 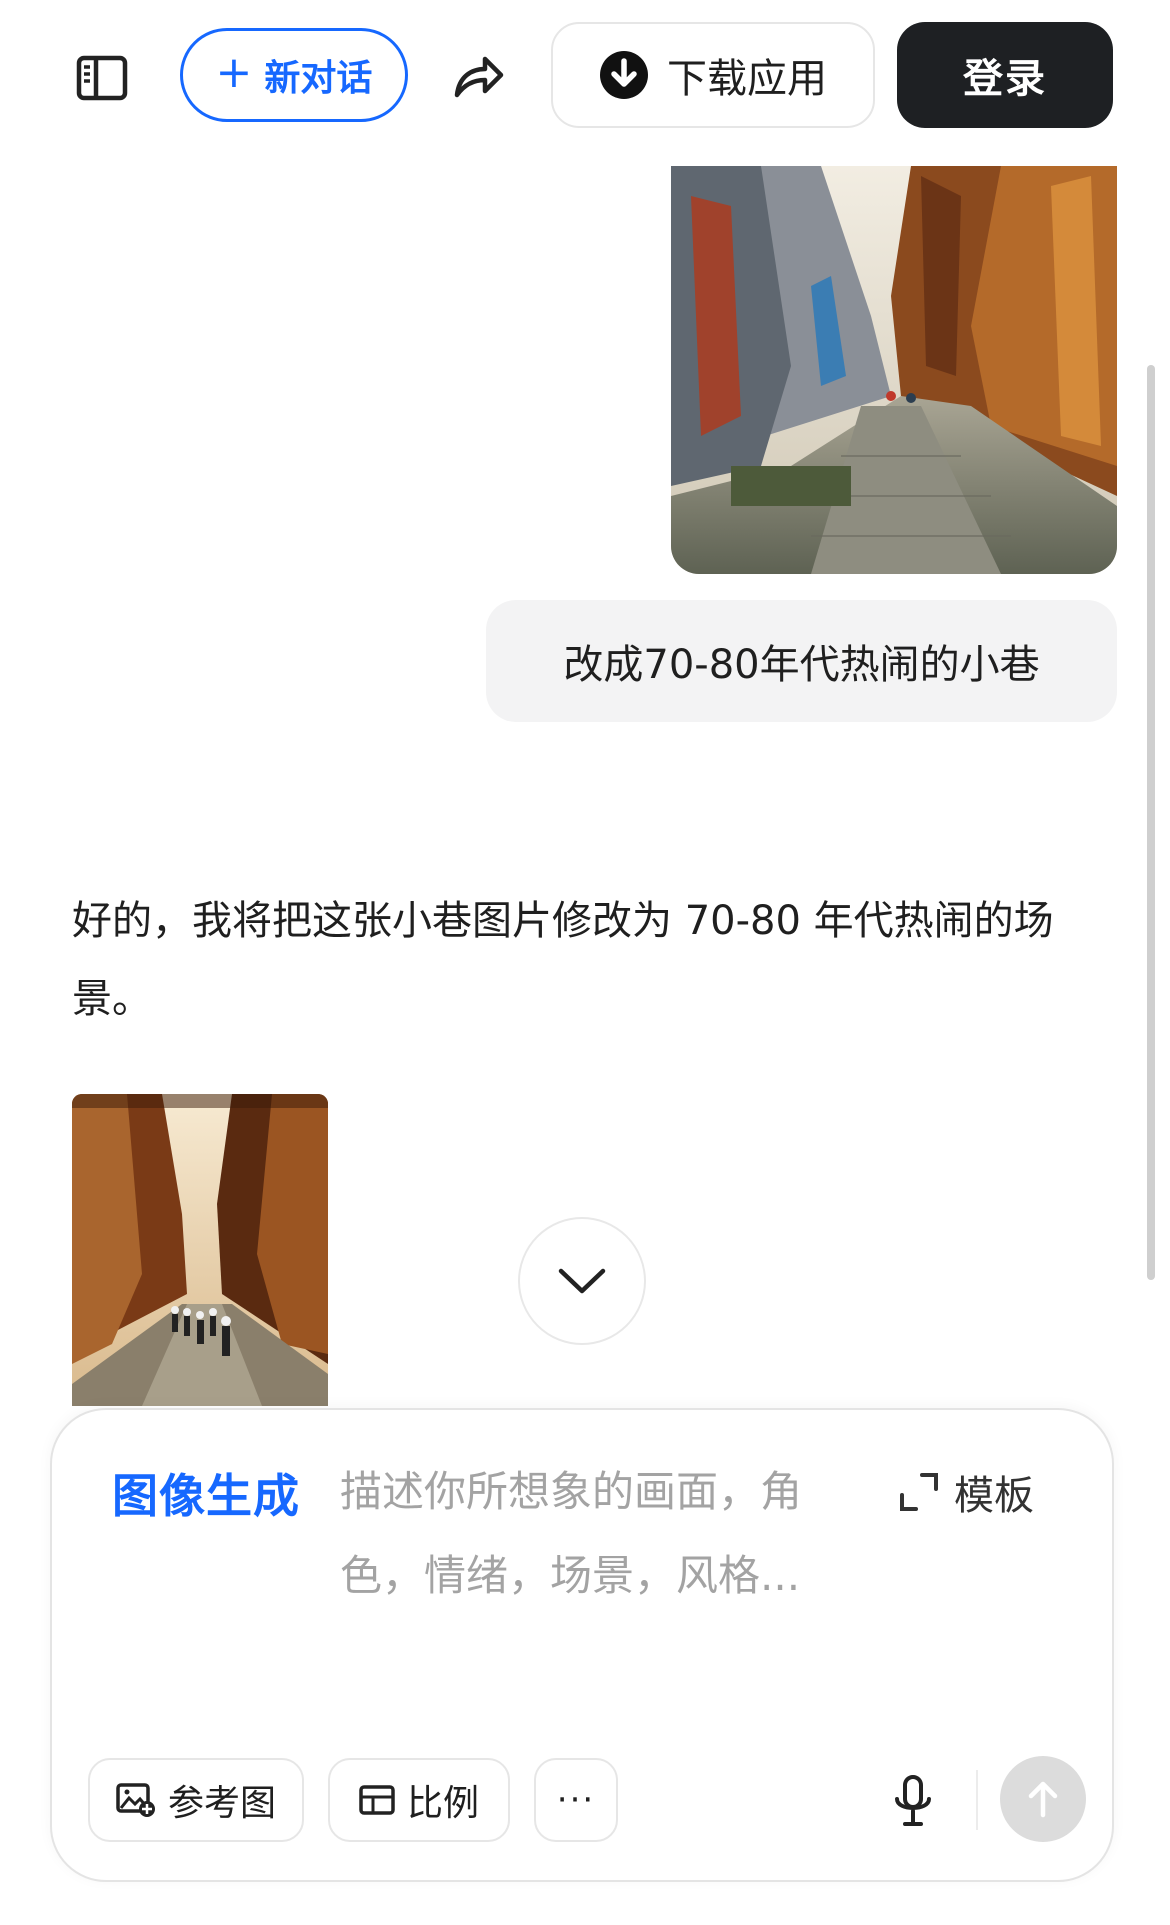 I want to click on template-button: 模板, so click(x=966, y=1492).